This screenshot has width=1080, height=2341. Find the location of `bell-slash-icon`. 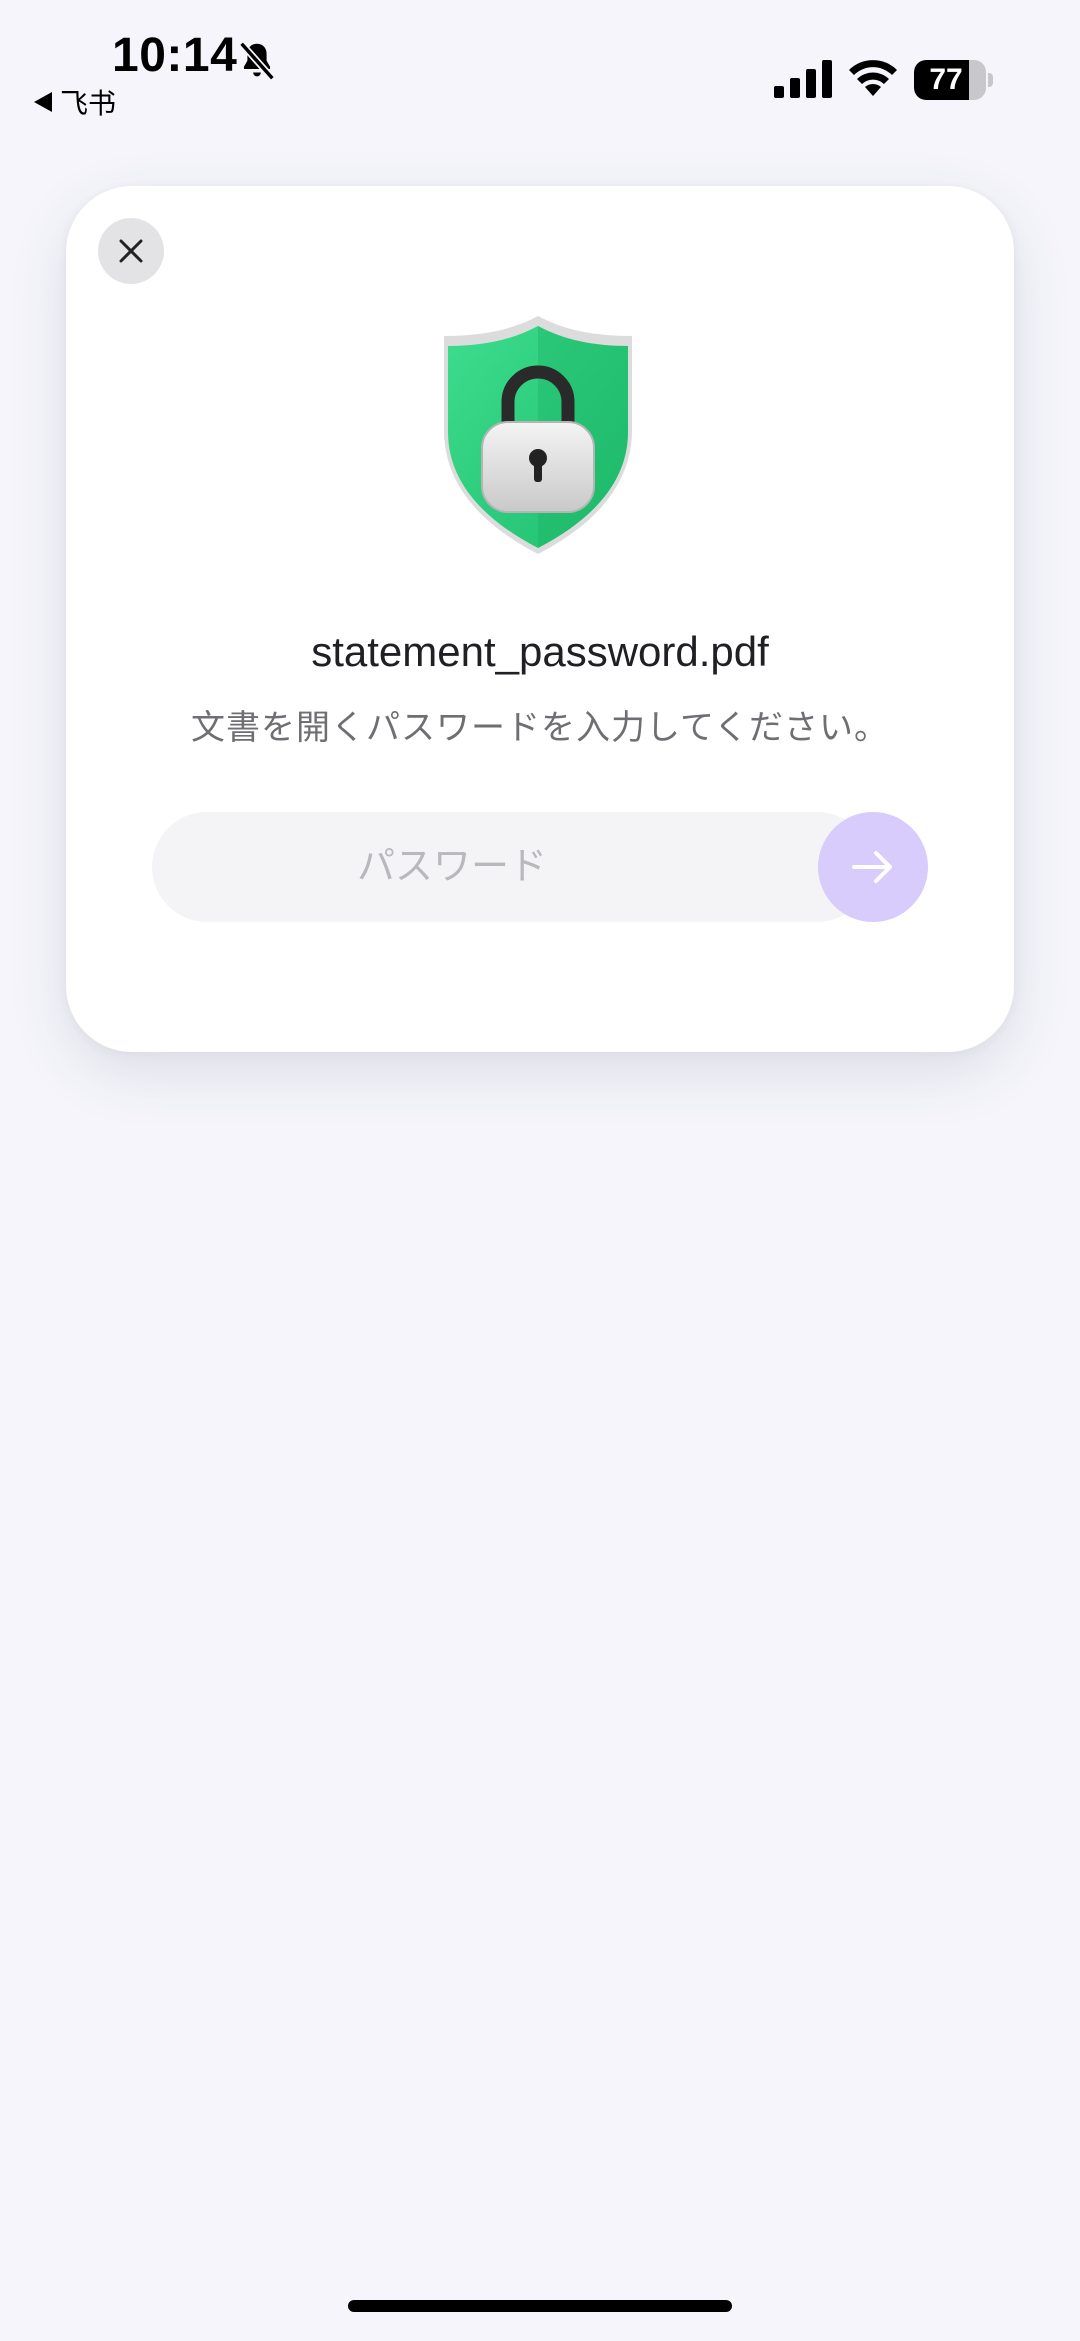

bell-slash-icon is located at coordinates (257, 61).